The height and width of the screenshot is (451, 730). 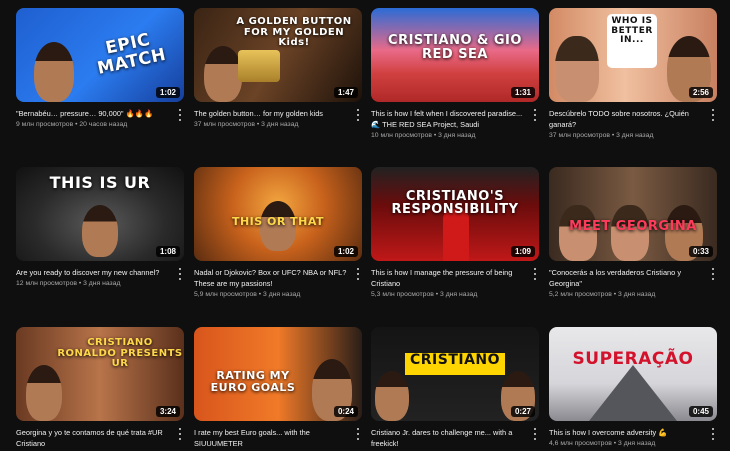 I want to click on video-thumbnail: CRISTIANO & GIO RED SEA 1:31, so click(x=455, y=55).